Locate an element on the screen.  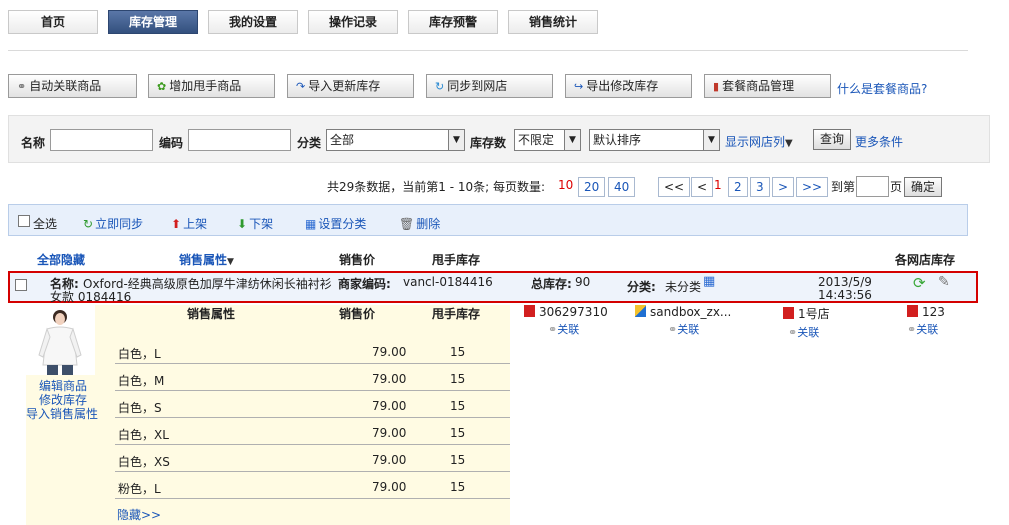
stock-label: 库存数 is located at coordinates (488, 143).